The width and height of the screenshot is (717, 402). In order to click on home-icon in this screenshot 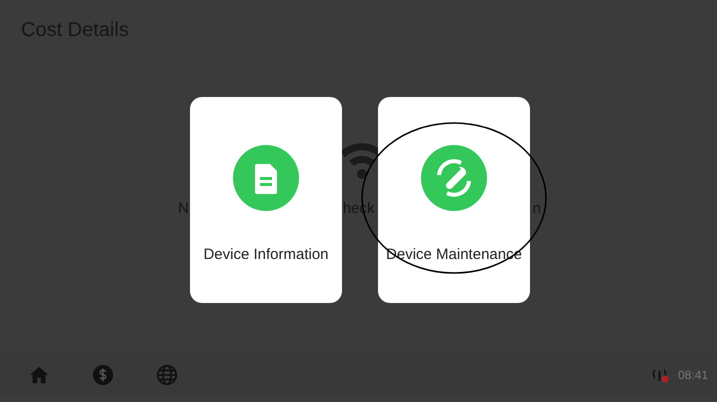, I will do `click(39, 375)`.